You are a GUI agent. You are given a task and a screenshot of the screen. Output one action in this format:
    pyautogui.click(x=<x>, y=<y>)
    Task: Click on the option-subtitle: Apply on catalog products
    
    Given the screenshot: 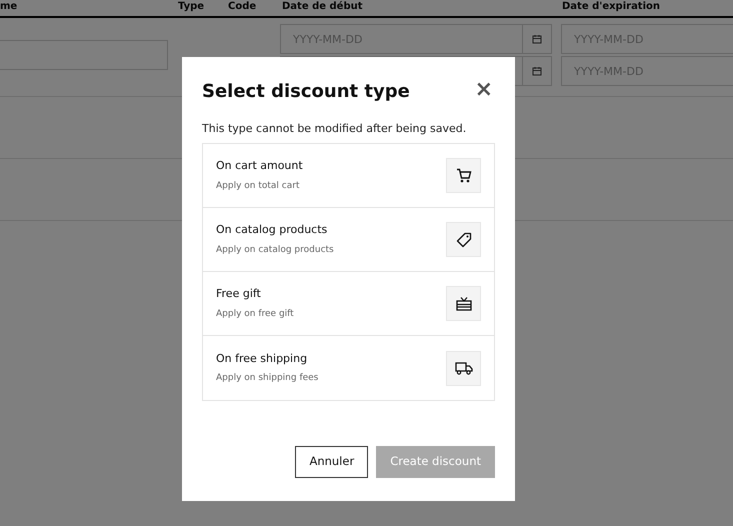 What is the action you would take?
    pyautogui.click(x=275, y=250)
    